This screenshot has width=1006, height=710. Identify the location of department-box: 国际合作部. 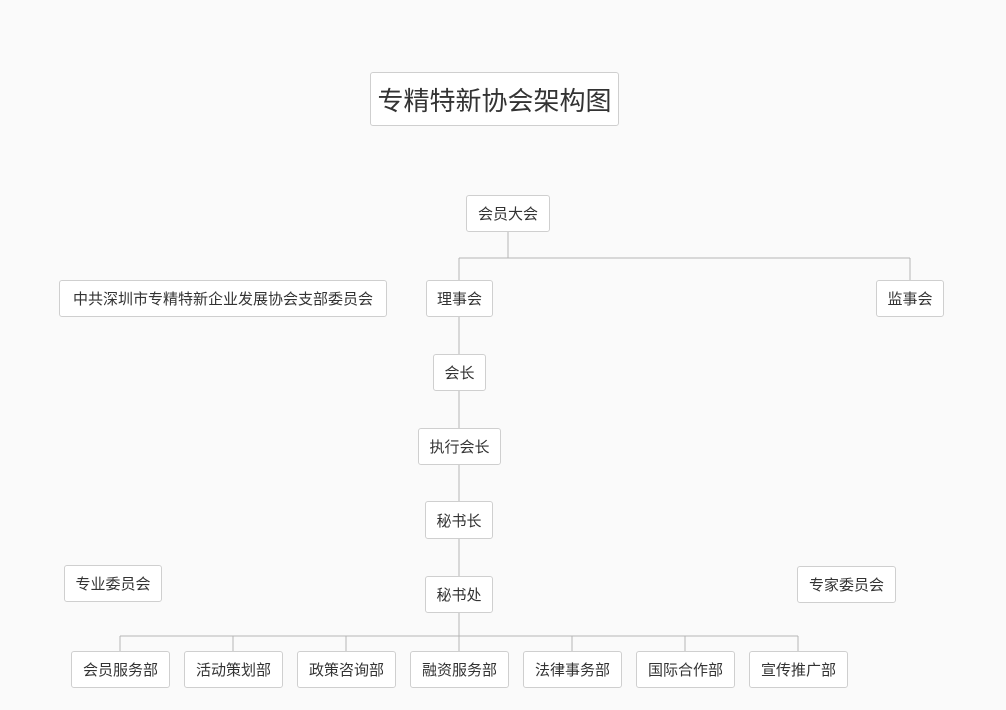
(685, 669).